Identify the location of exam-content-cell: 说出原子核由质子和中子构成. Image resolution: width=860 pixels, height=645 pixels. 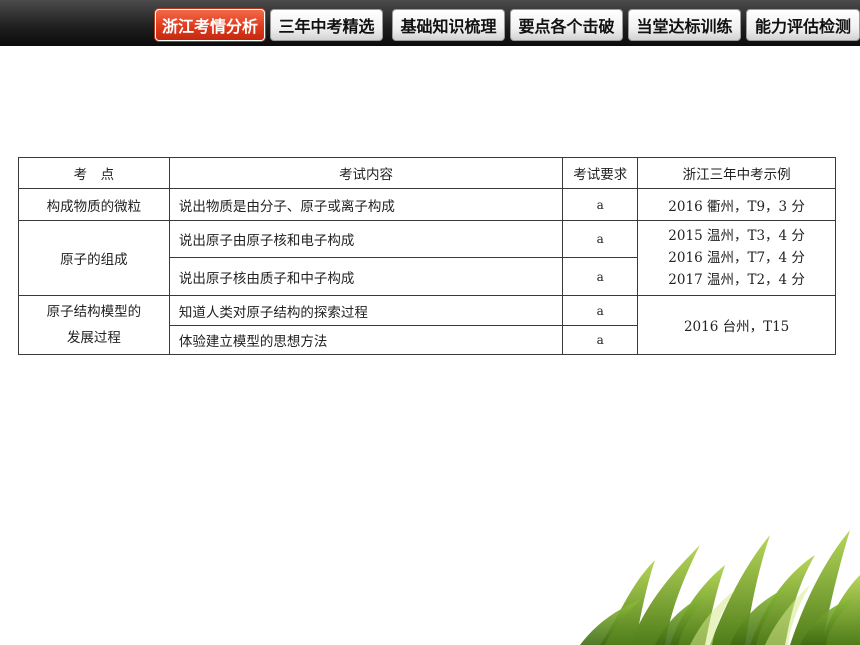
(366, 276).